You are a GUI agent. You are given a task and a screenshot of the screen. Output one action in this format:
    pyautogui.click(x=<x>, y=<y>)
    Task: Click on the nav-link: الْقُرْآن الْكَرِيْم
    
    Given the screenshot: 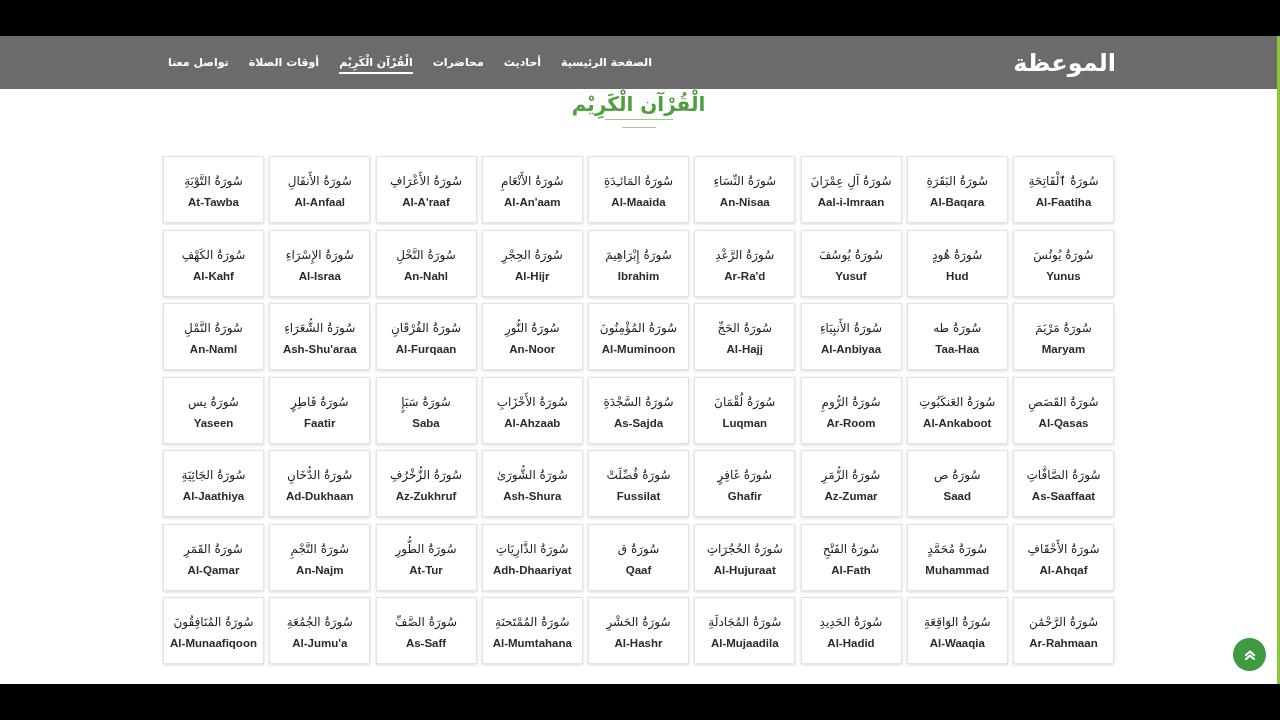 What is the action you would take?
    pyautogui.click(x=376, y=63)
    